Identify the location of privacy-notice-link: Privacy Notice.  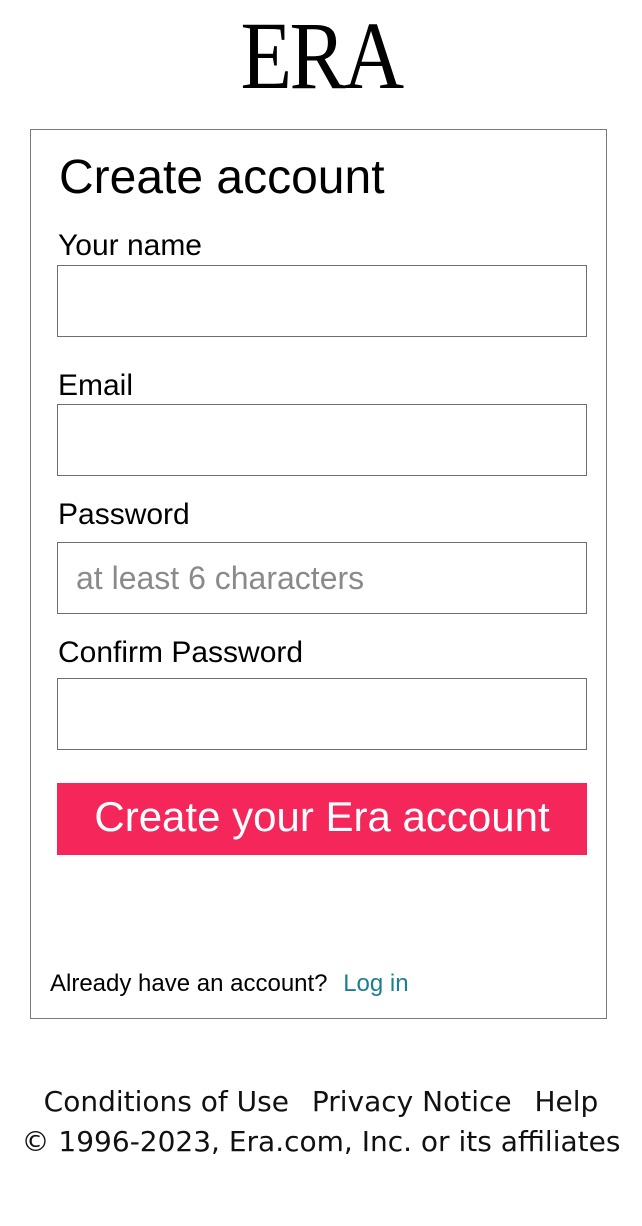
(412, 1101).